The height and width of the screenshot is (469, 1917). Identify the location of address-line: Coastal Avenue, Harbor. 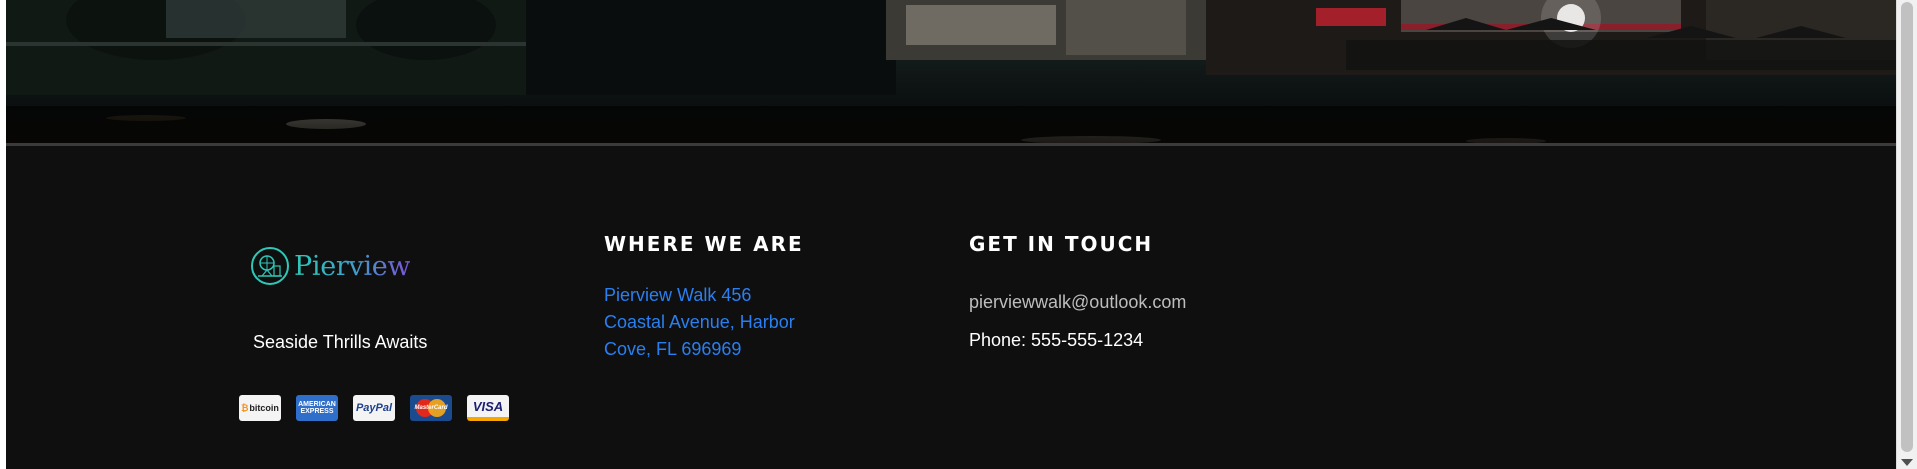
(724, 322).